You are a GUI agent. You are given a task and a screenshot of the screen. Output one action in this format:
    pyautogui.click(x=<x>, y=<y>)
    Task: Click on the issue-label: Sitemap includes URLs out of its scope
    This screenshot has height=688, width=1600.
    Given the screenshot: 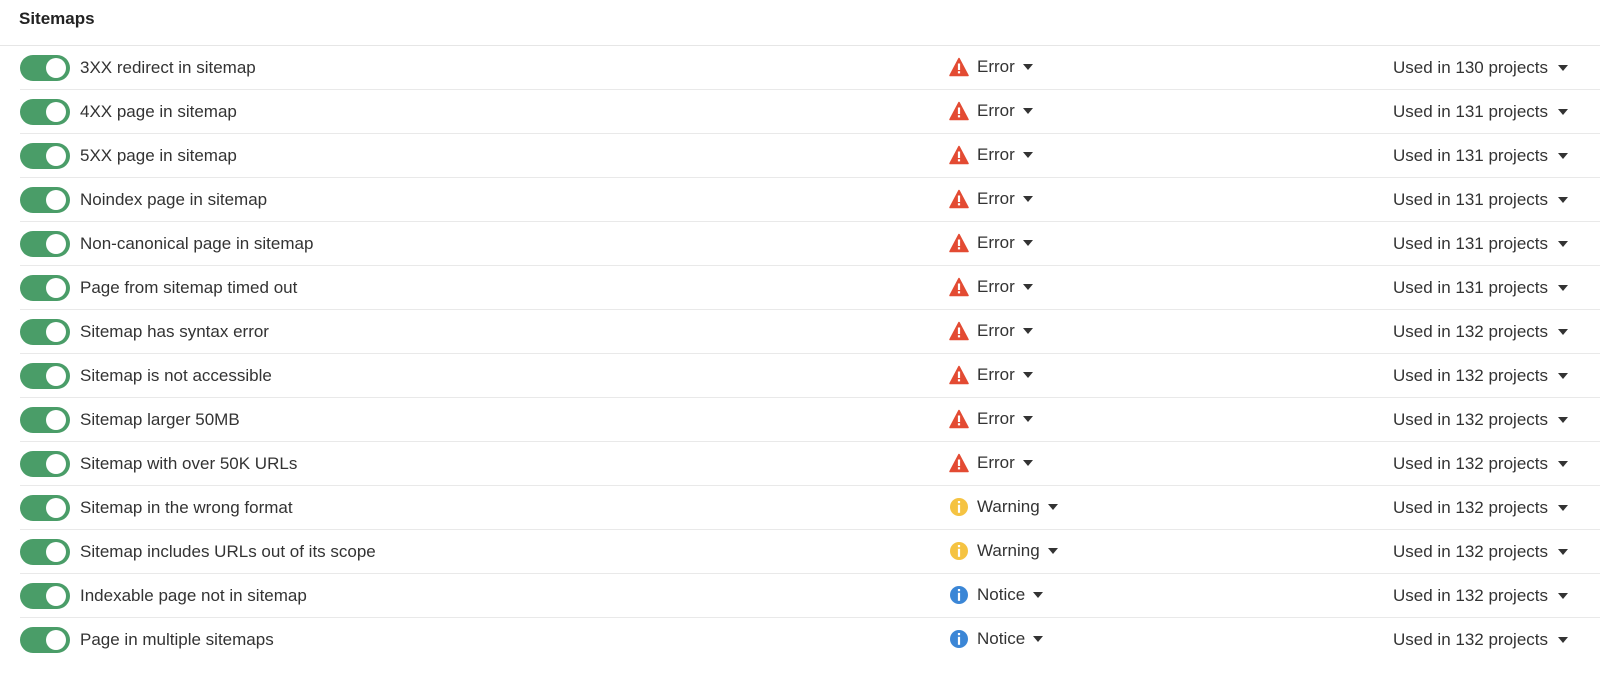 What is the action you would take?
    pyautogui.click(x=228, y=551)
    